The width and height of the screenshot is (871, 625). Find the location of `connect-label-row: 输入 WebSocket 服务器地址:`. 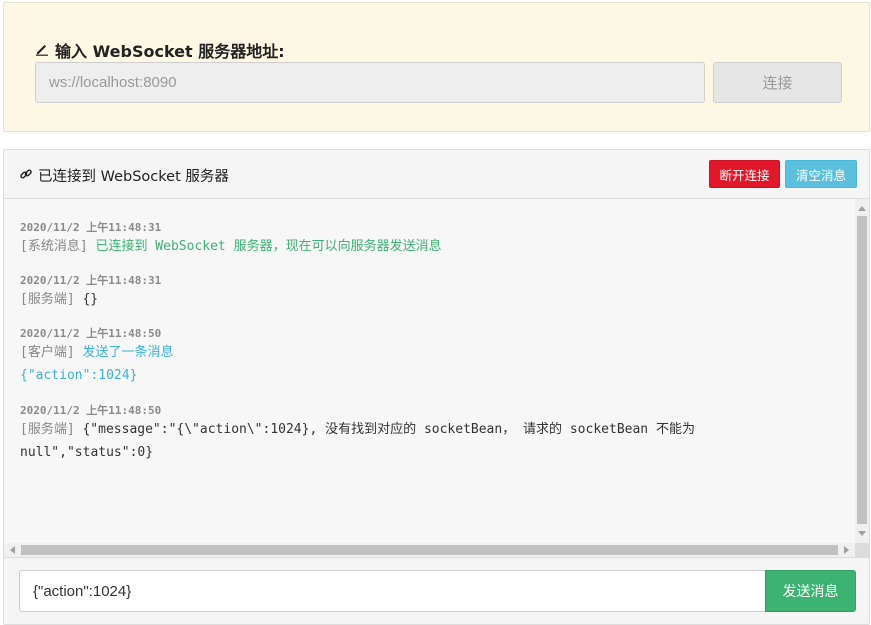

connect-label-row: 输入 WebSocket 服务器地址: is located at coordinates (160, 50).